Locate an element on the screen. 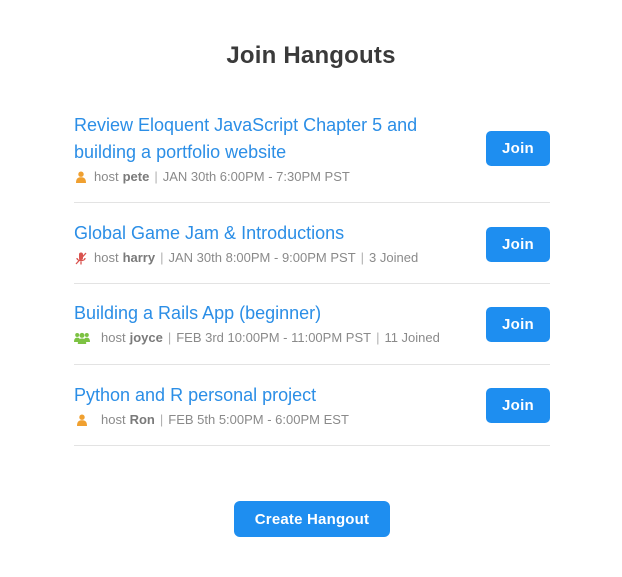  mic-off-icon is located at coordinates (81, 258).